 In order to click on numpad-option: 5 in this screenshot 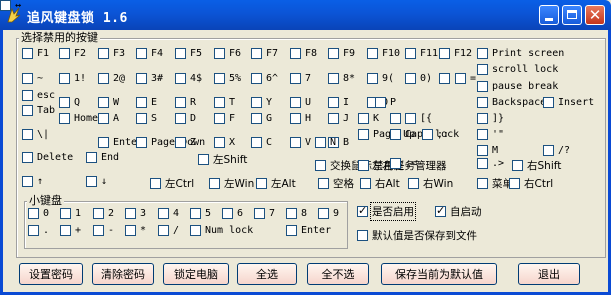, I will do `click(200, 213)`.